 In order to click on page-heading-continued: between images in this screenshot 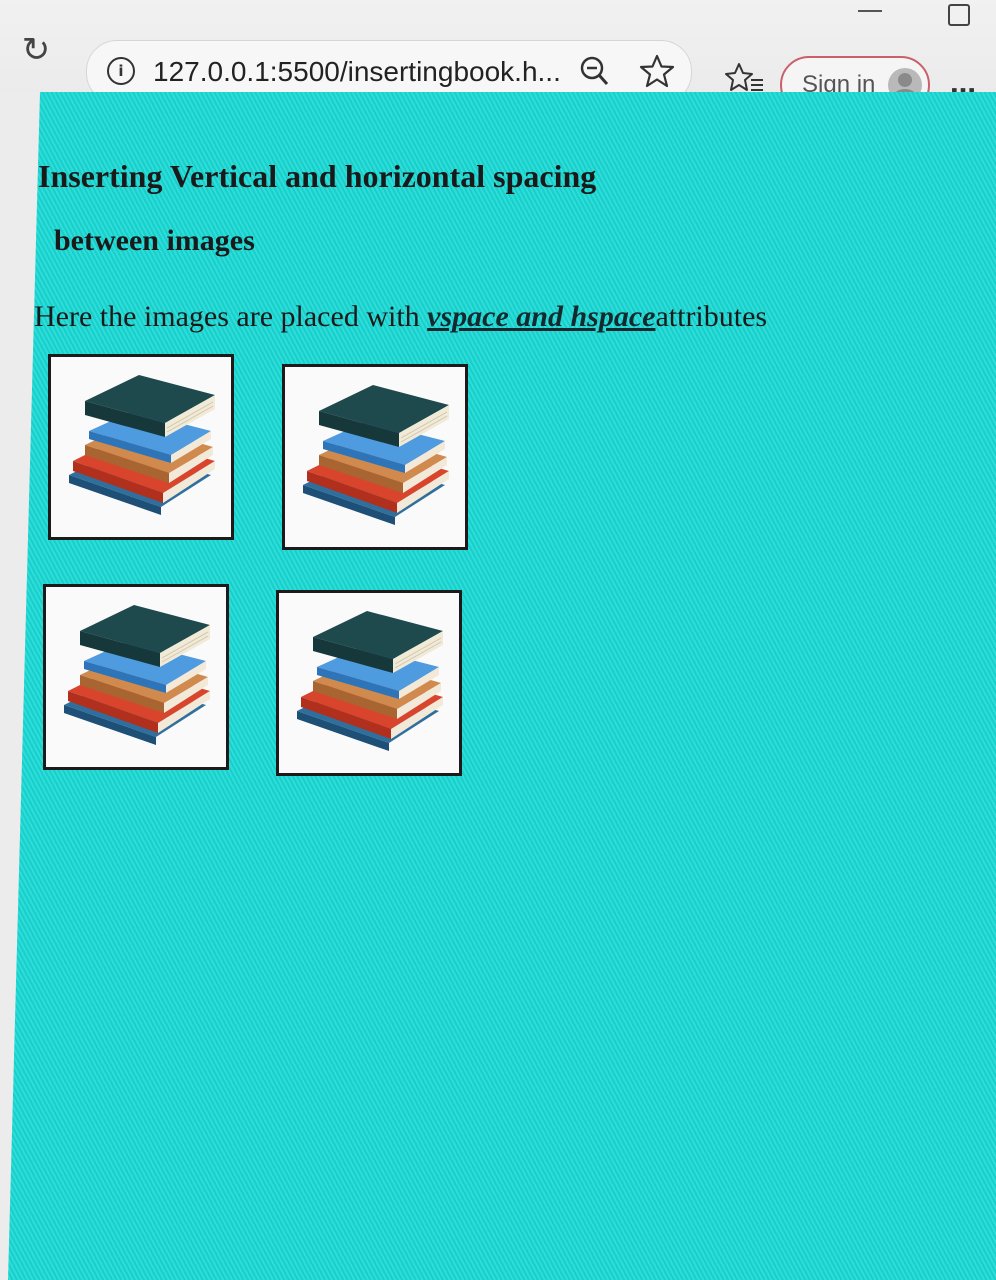, I will do `click(154, 240)`.